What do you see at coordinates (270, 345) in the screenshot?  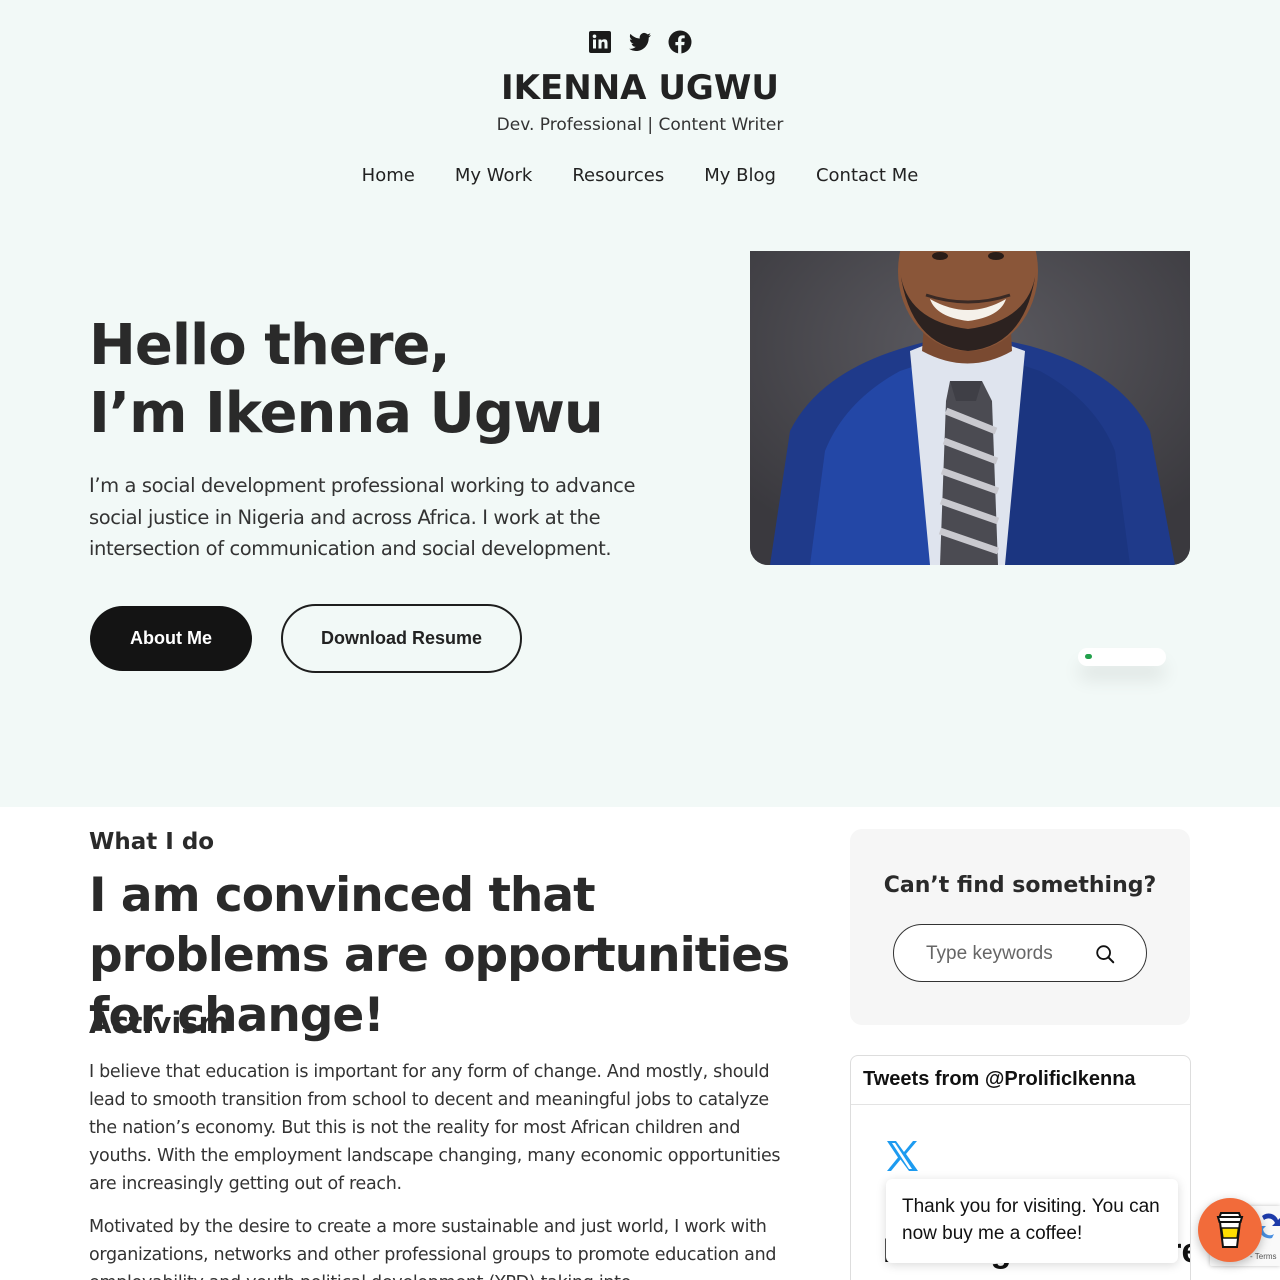 I see `hero-heading-line1: Hello there,` at bounding box center [270, 345].